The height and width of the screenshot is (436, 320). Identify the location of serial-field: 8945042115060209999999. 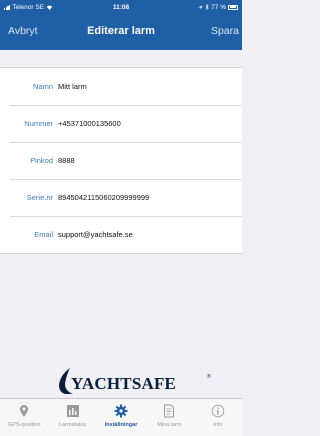
(103, 197).